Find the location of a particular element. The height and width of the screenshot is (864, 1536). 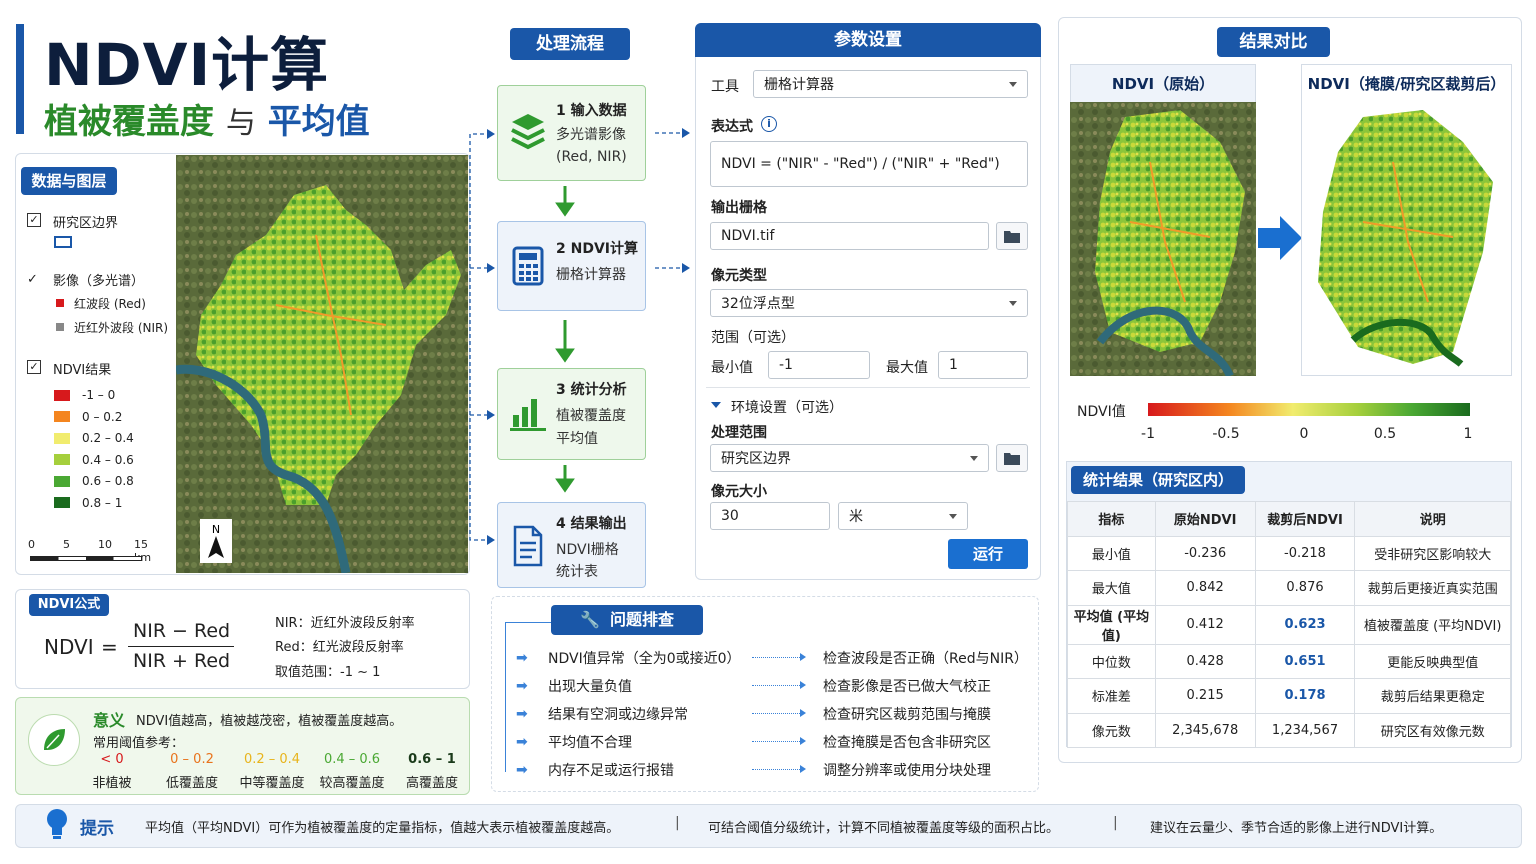

table-cell: 最大值 is located at coordinates (1111, 588).